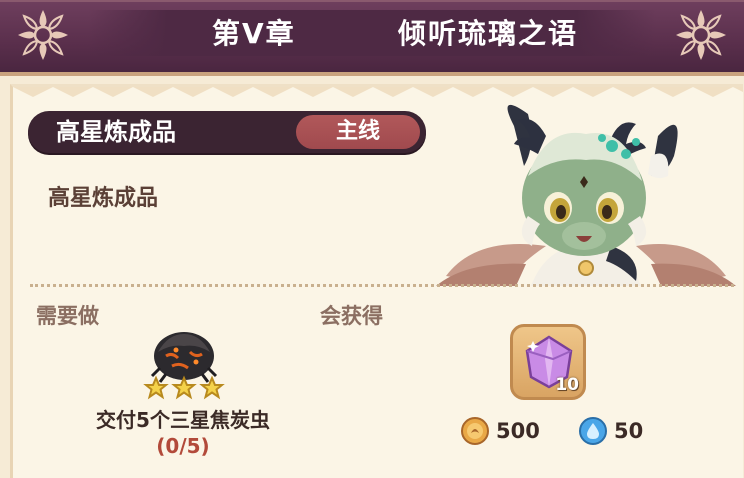  What do you see at coordinates (351, 316) in the screenshot?
I see `rewards-label: 会获得` at bounding box center [351, 316].